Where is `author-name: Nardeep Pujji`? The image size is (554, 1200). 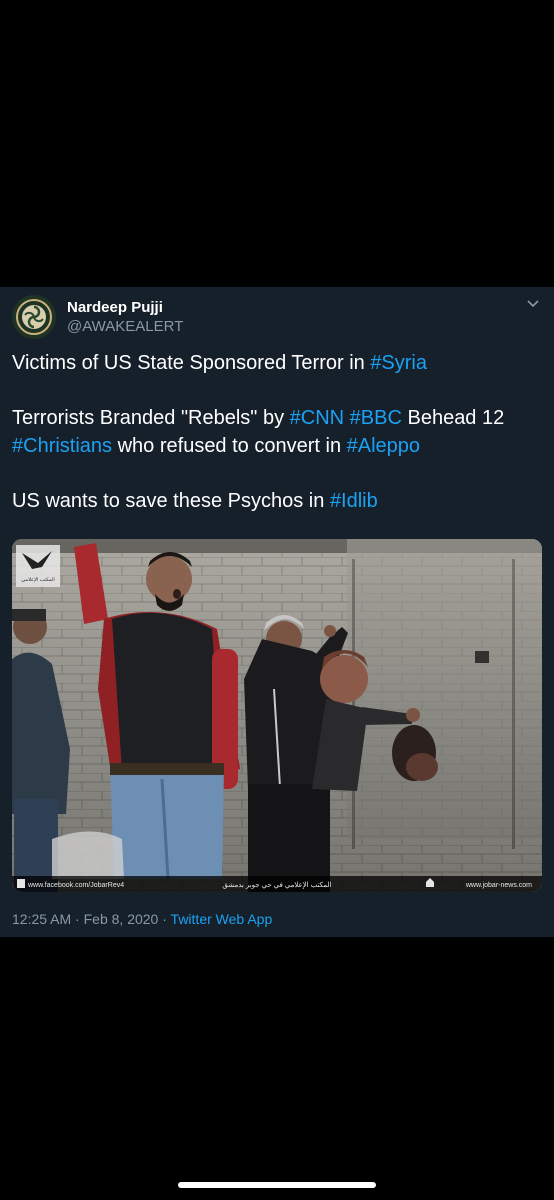 author-name: Nardeep Pujji is located at coordinates (115, 307).